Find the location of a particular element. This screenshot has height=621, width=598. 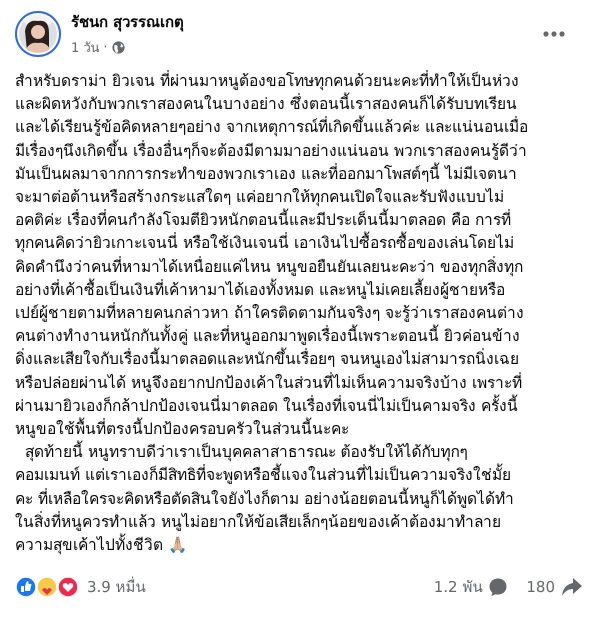

post-time: 1 วัน is located at coordinates (85, 47).